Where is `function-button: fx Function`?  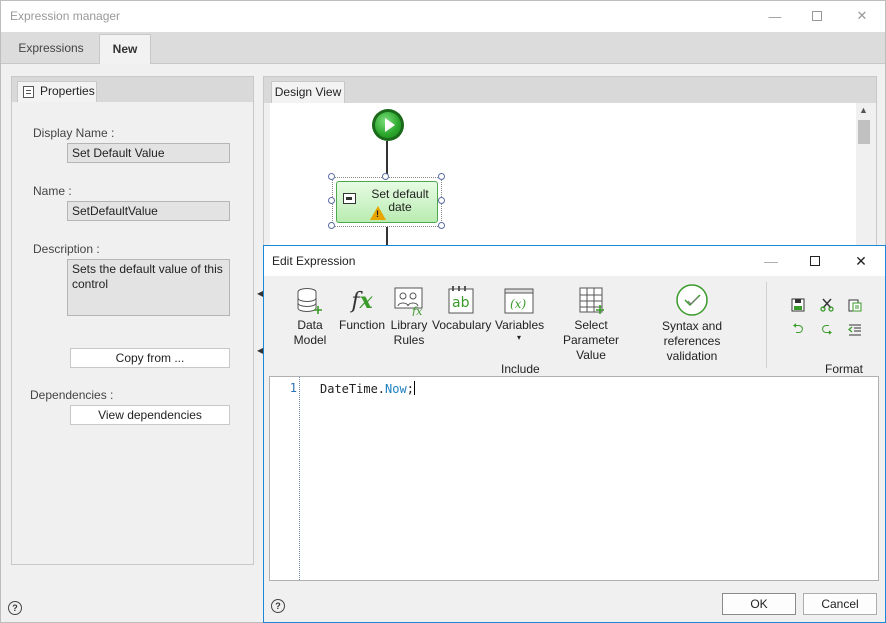 function-button: fx Function is located at coordinates (362, 320).